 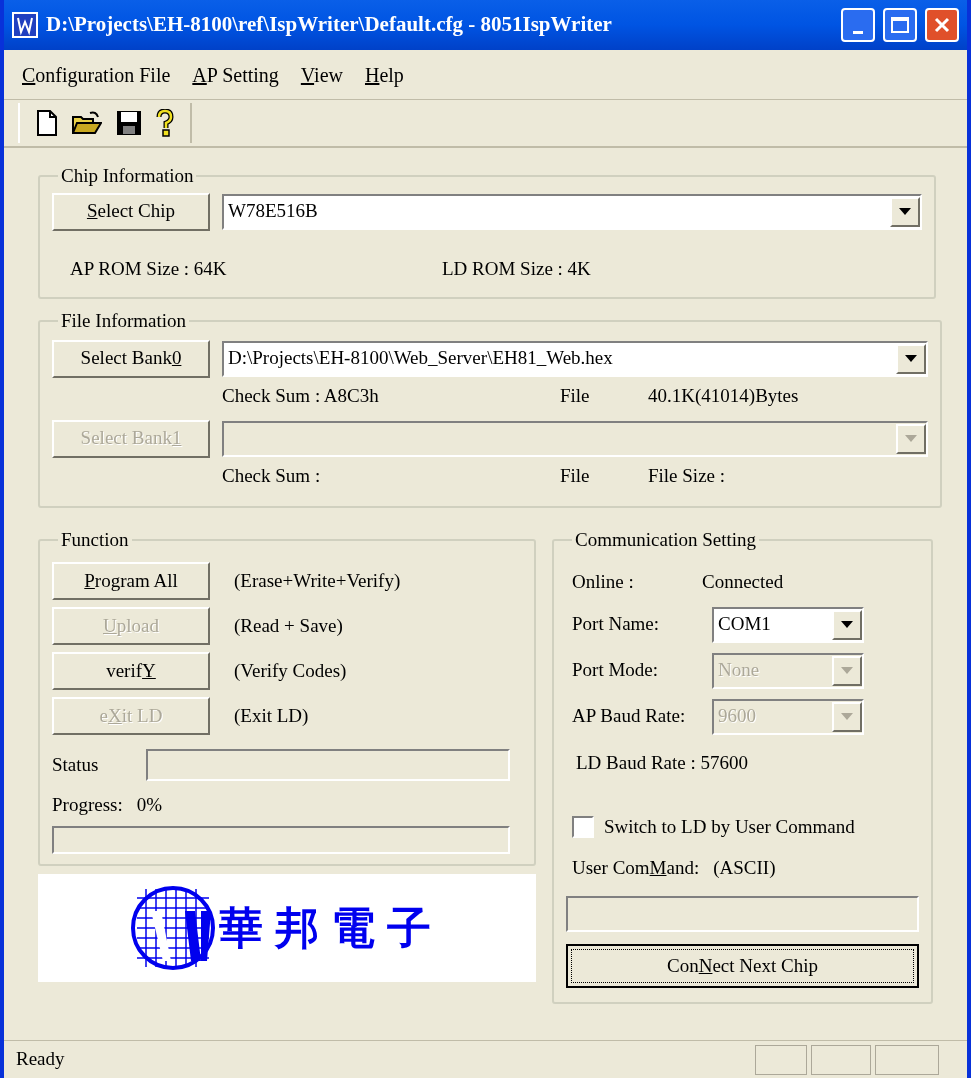 I want to click on select-chip-button: Select Chip, so click(x=131, y=211).